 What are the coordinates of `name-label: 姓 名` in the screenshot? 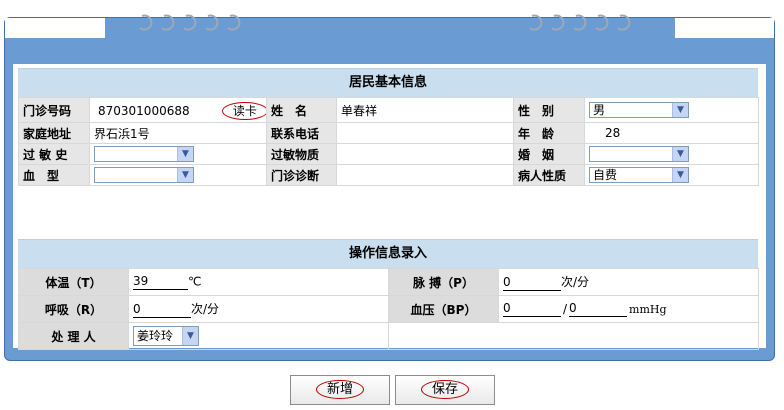 It's located at (301, 110).